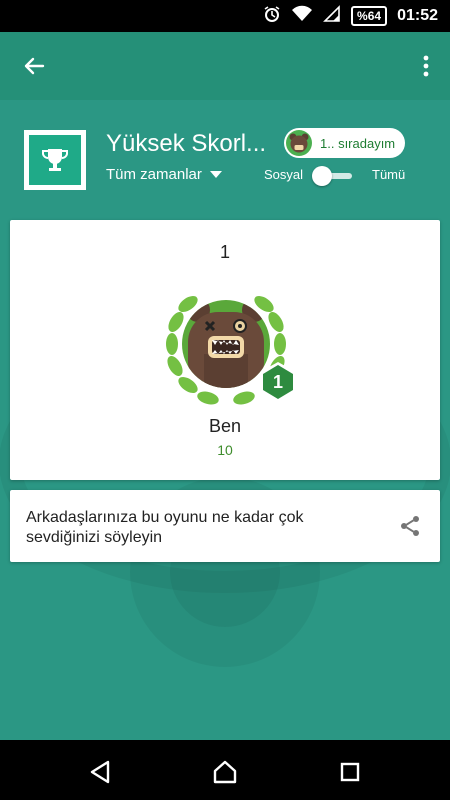  I want to click on toggle-thumb, so click(322, 176).